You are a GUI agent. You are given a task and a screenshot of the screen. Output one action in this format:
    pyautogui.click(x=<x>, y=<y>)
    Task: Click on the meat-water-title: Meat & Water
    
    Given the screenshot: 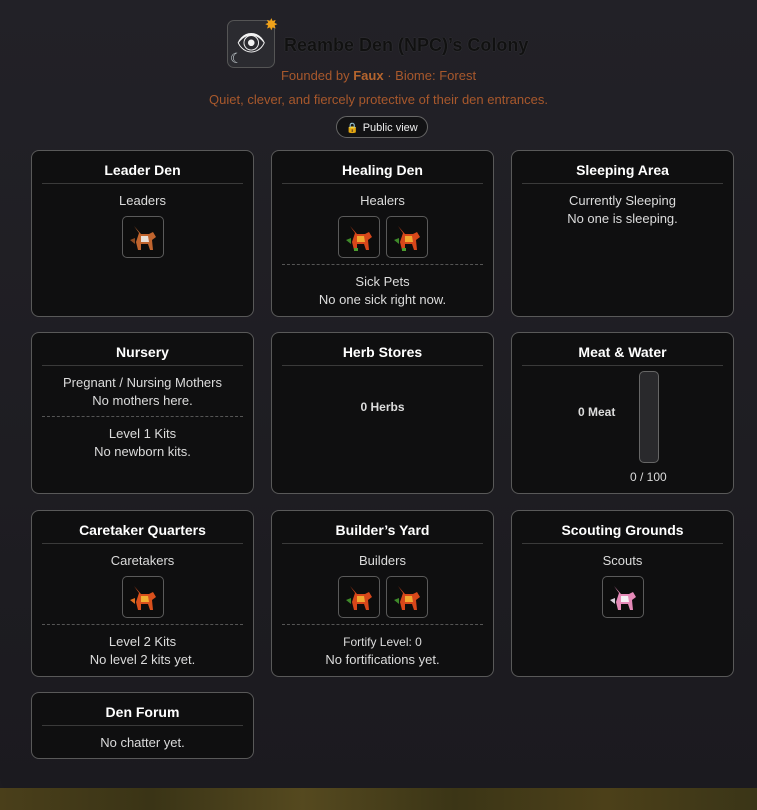 What is the action you would take?
    pyautogui.click(x=622, y=349)
    